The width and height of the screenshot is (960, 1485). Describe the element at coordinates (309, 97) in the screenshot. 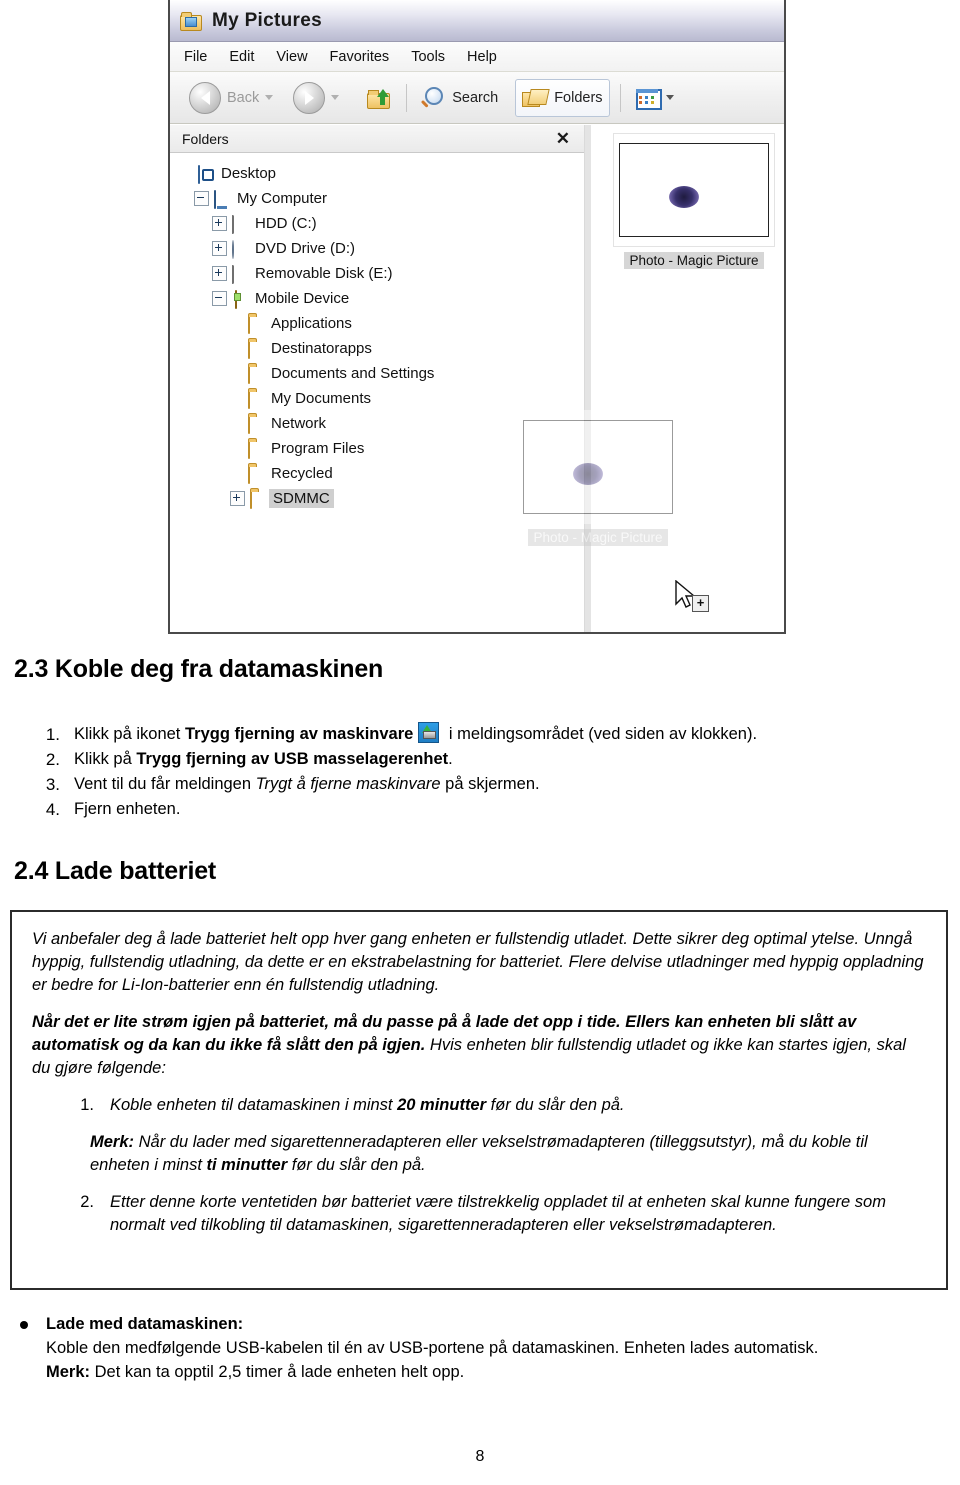

I see `forward-arrow-icon` at that location.